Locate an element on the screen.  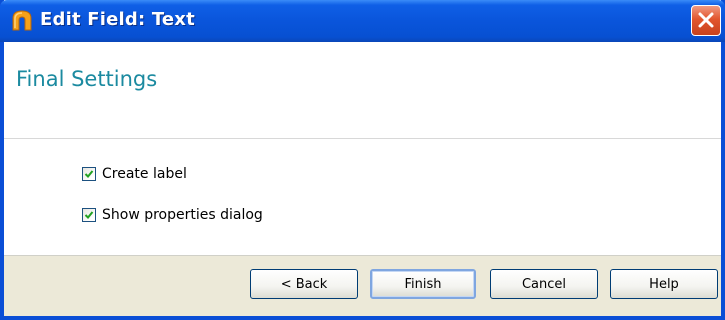
show-properties-dialog-checkbox is located at coordinates (89, 215).